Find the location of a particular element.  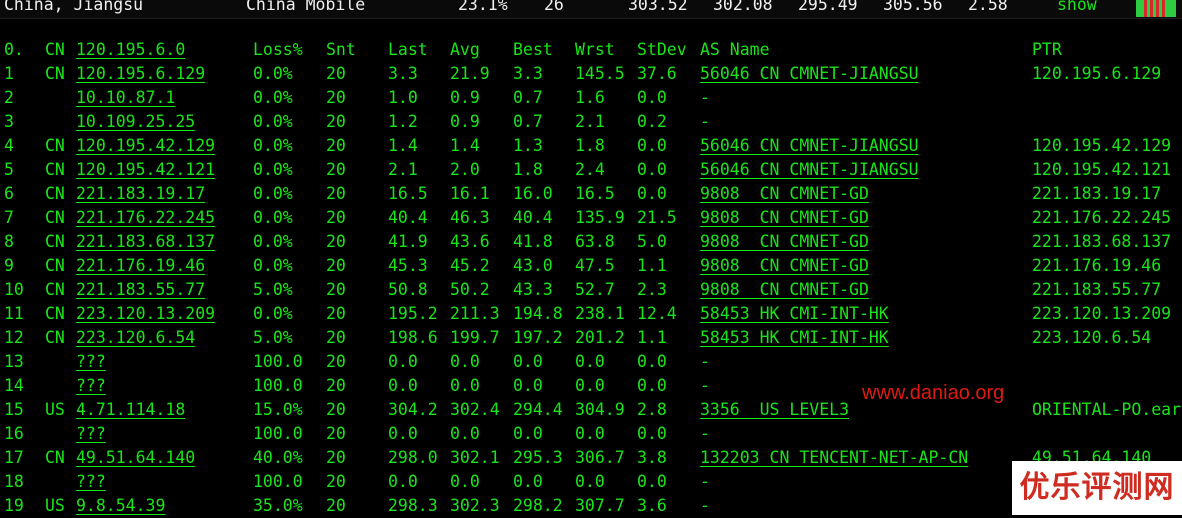

cell-ptr: 221.183.55.77 is located at coordinates (1097, 289).